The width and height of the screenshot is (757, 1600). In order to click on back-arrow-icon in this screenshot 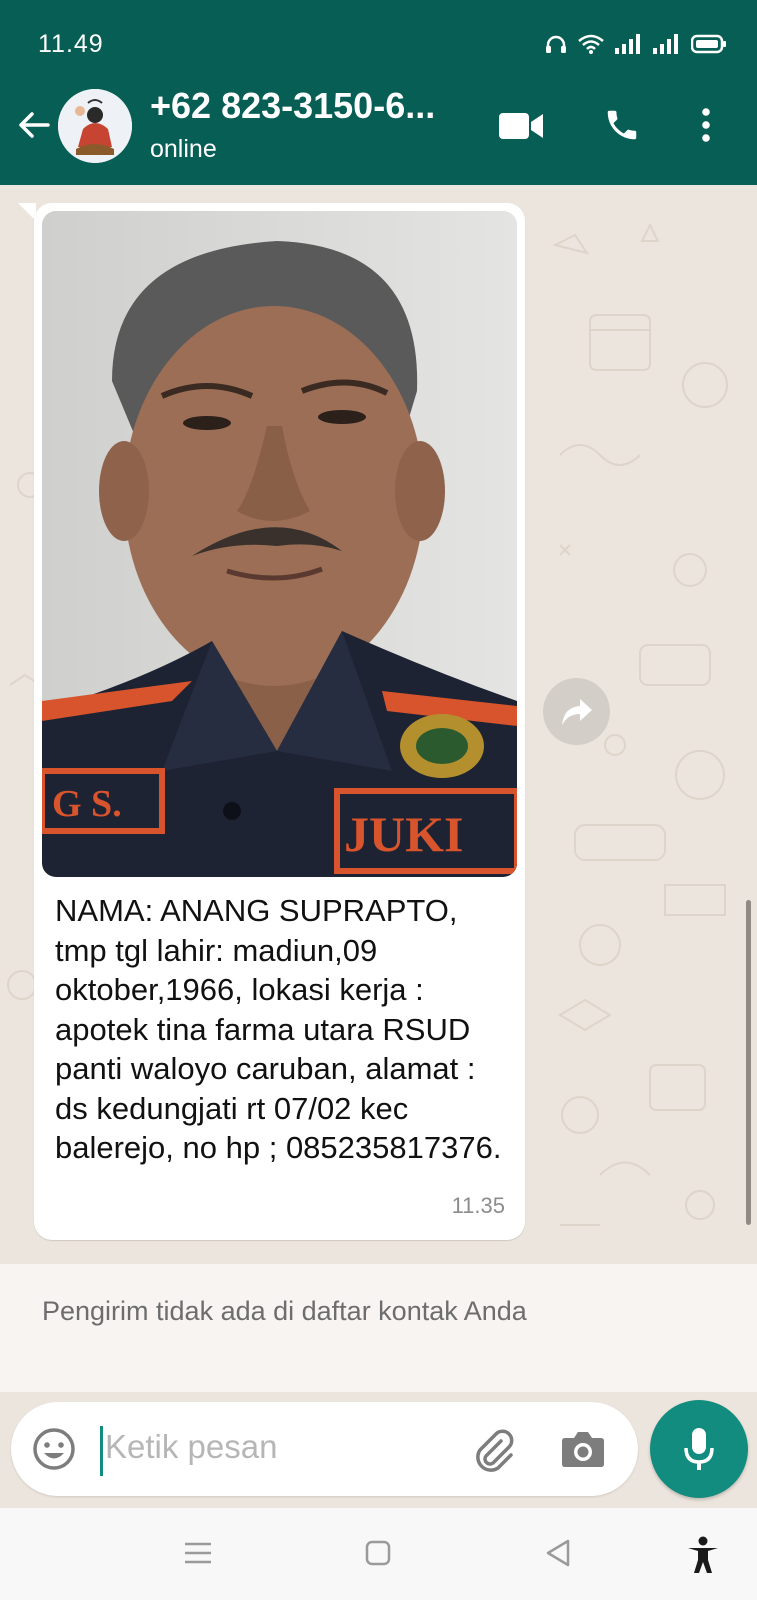, I will do `click(34, 125)`.